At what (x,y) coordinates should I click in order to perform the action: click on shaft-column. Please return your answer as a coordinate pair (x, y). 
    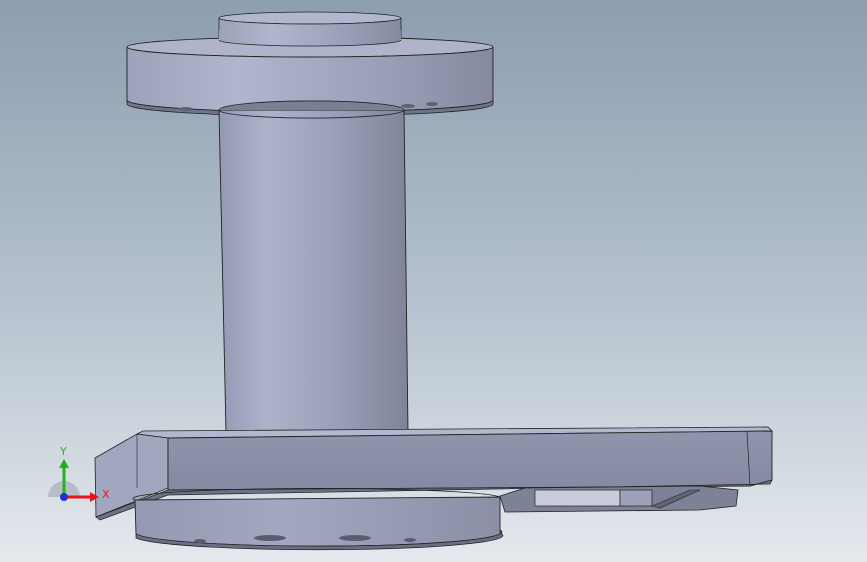
    Looking at the image, I should click on (313, 266).